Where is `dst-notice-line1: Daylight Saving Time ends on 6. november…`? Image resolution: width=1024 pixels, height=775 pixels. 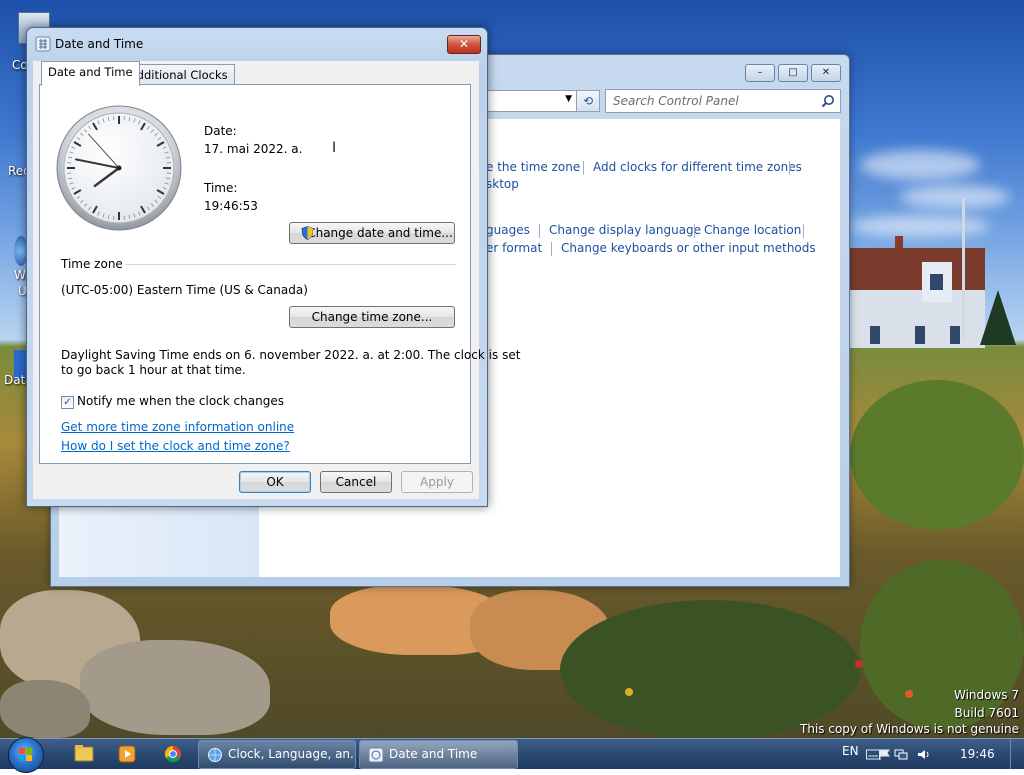 dst-notice-line1: Daylight Saving Time ends on 6. november… is located at coordinates (290, 355).